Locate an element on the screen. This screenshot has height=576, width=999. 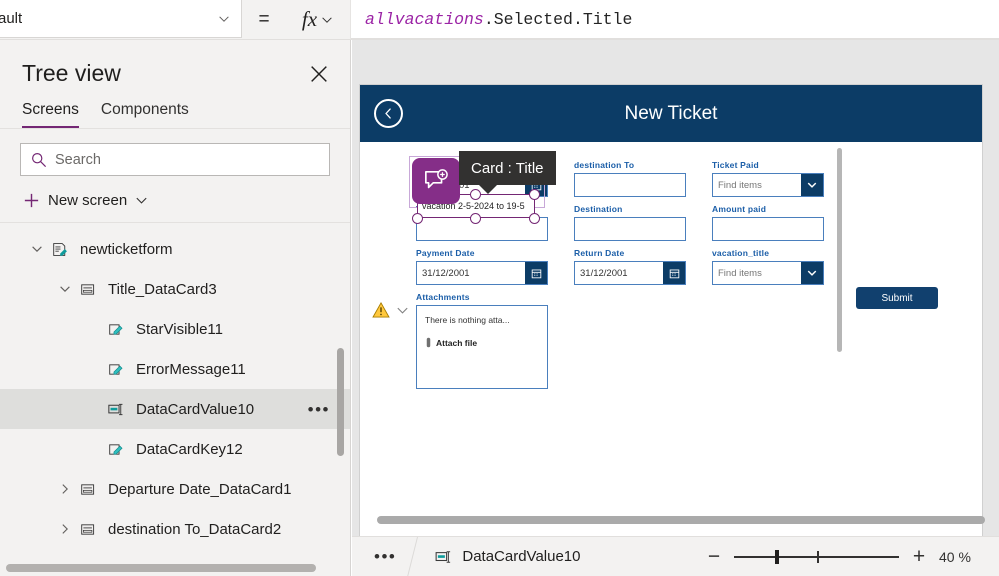
resize-handle-s is located at coordinates (475, 218).